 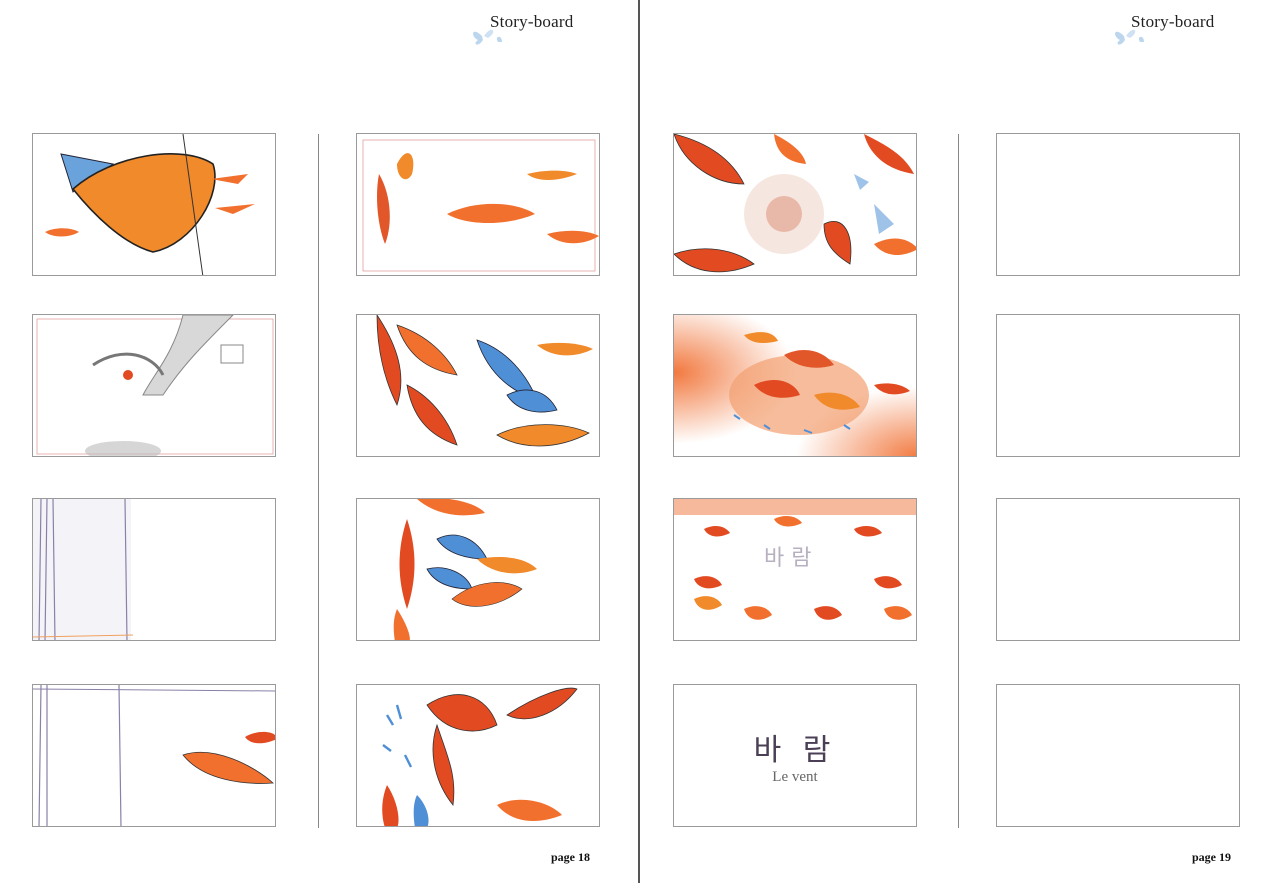 I want to click on title-korean: 바 람, so click(x=795, y=750).